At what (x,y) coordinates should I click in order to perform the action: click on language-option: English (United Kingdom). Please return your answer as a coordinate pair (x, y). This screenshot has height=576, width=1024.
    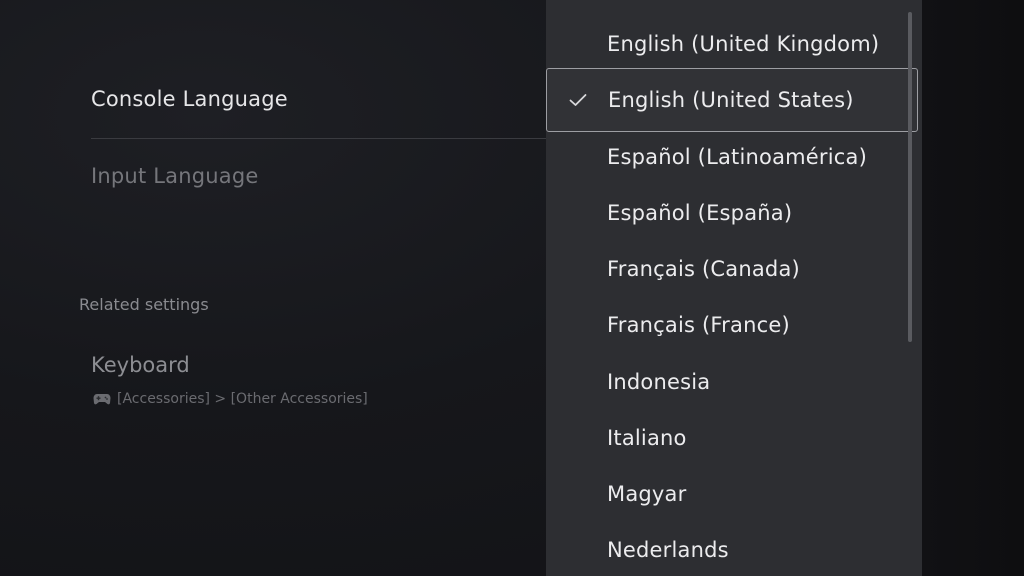
    Looking at the image, I should click on (734, 44).